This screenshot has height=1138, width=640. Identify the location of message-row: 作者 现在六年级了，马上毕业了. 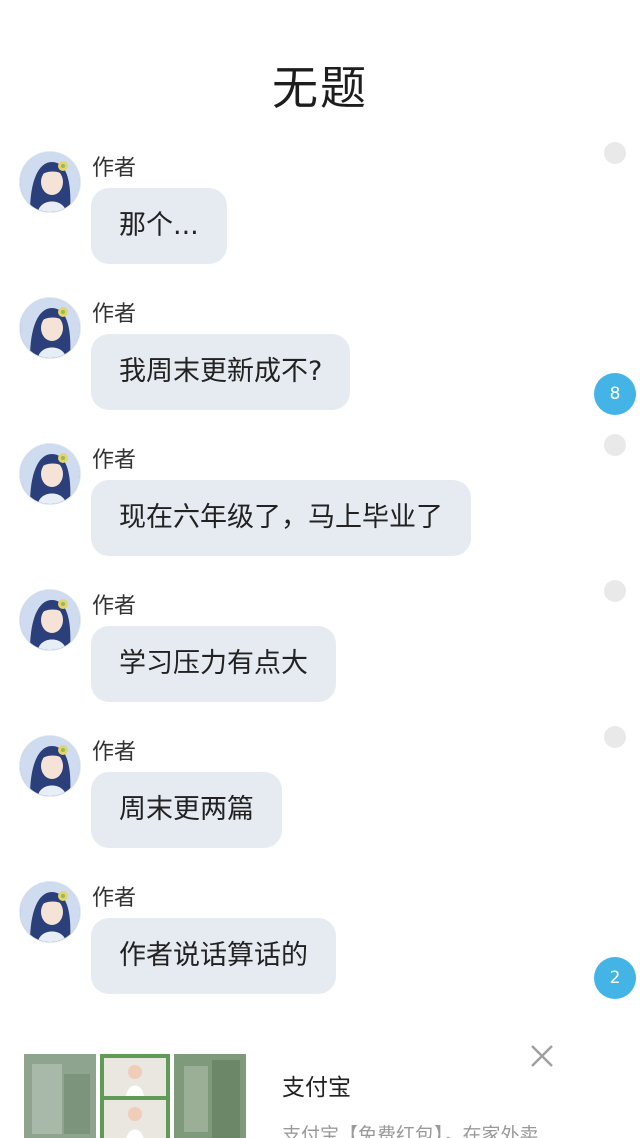
(320, 503).